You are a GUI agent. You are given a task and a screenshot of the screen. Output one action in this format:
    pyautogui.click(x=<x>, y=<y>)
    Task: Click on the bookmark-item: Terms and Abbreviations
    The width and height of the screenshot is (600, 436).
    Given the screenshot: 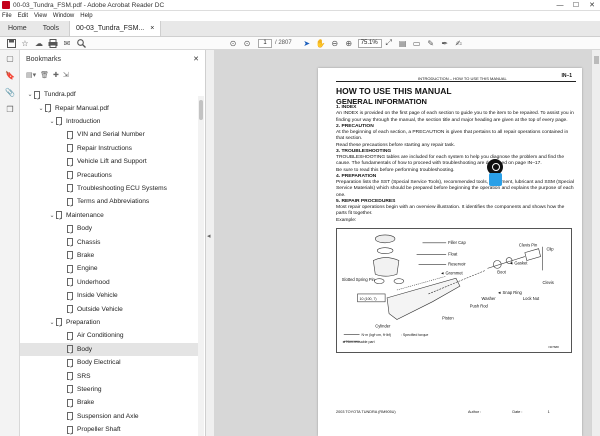 What is the action you would take?
    pyautogui.click(x=109, y=201)
    